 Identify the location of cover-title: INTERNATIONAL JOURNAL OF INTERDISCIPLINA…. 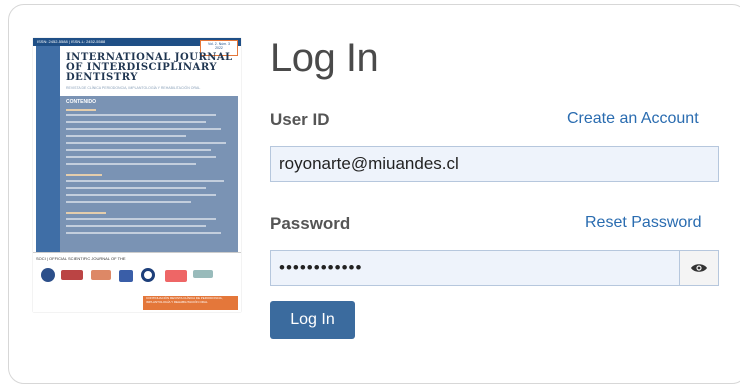
(149, 67).